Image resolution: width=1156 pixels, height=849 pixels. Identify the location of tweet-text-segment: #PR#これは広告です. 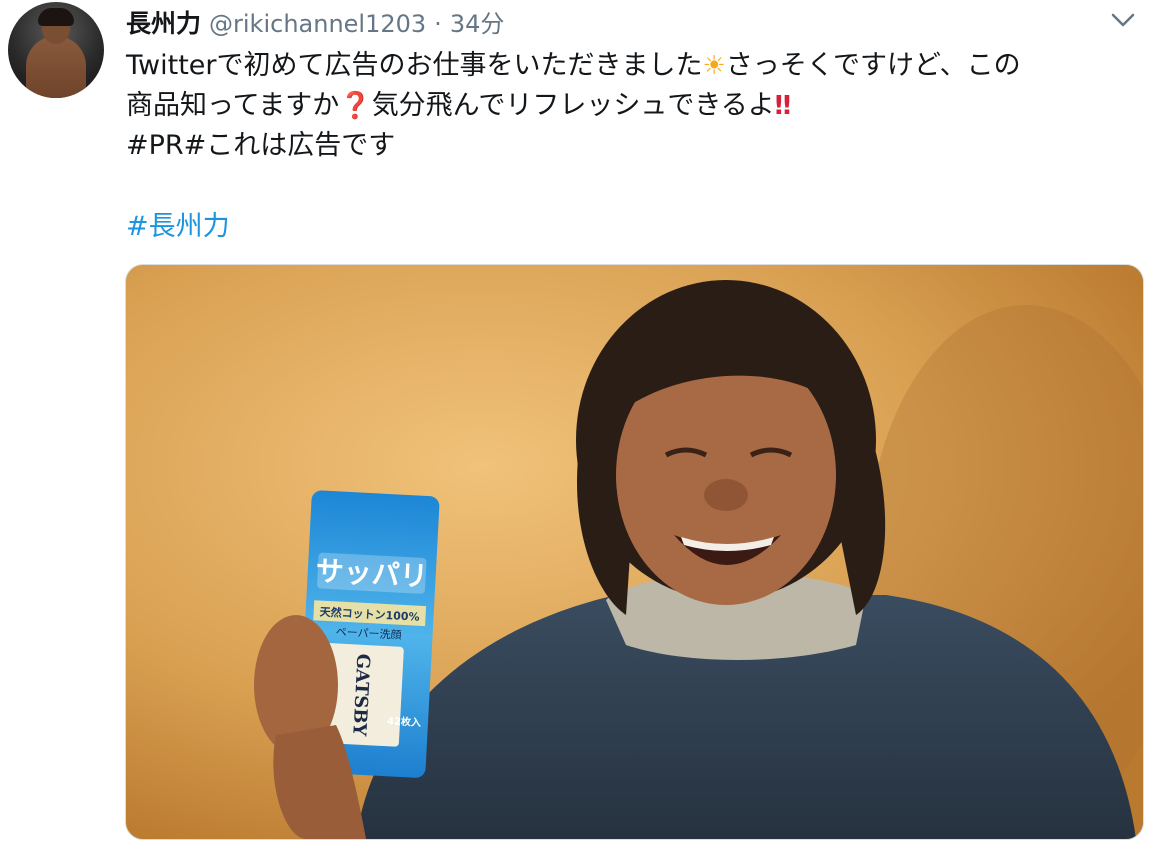
(261, 145).